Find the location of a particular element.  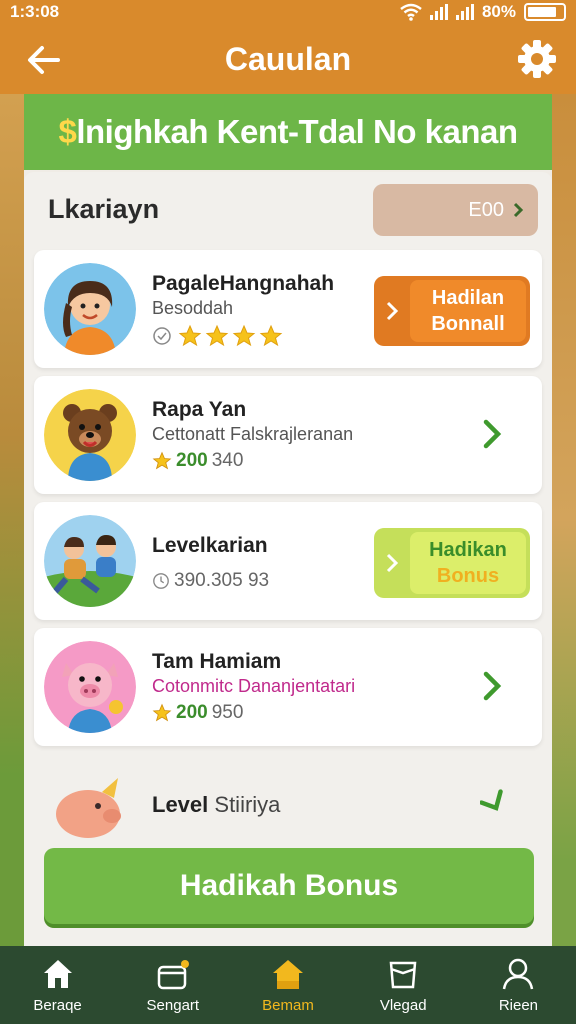

nav-item-cup: Vlegad is located at coordinates (403, 985).